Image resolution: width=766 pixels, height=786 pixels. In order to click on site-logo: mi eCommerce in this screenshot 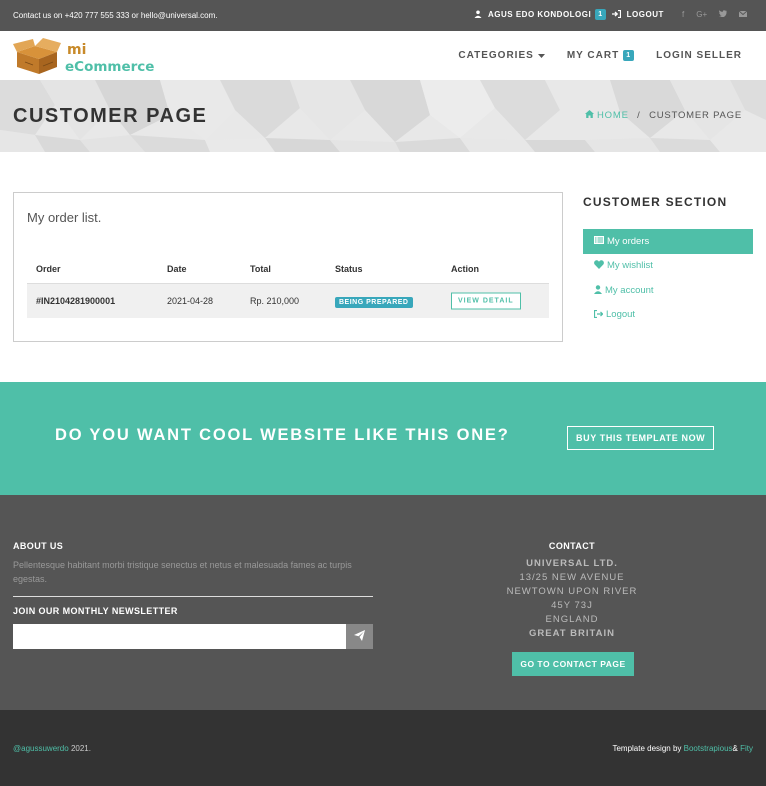, I will do `click(85, 56)`.